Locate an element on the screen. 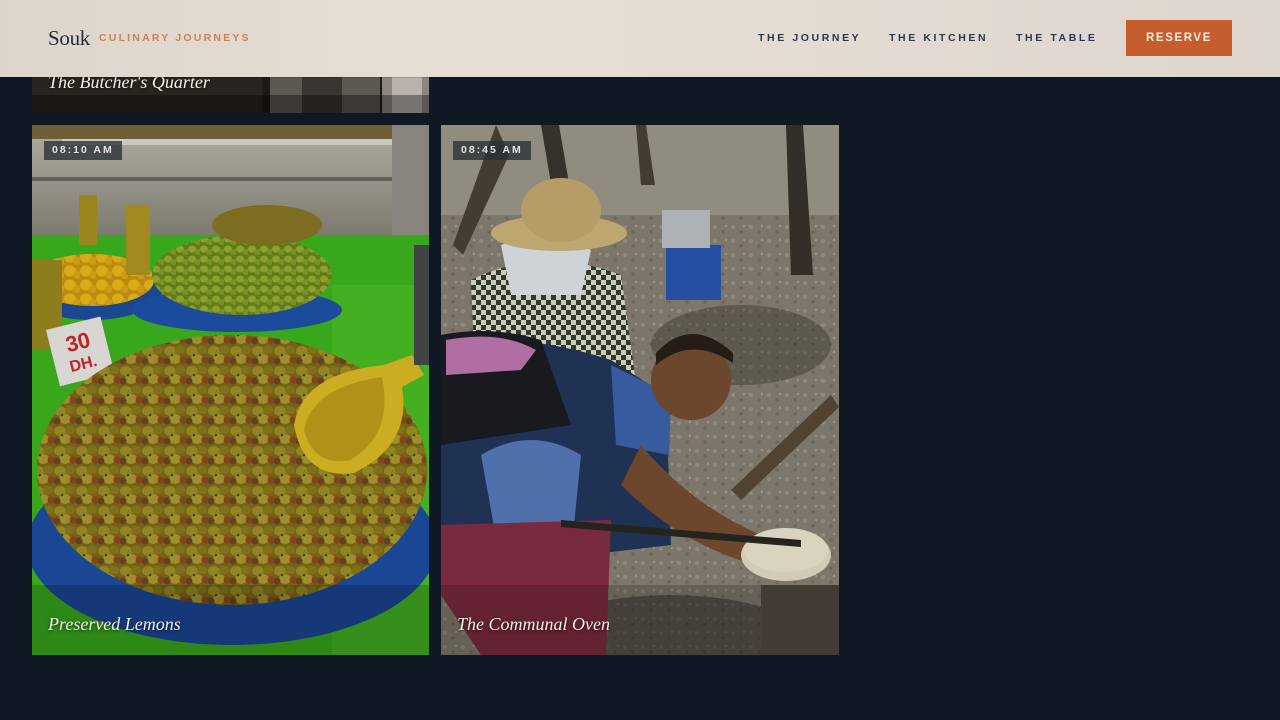 Image resolution: width=1280 pixels, height=720 pixels. brand-tagline: CULINARY JOURNEYS is located at coordinates (175, 38).